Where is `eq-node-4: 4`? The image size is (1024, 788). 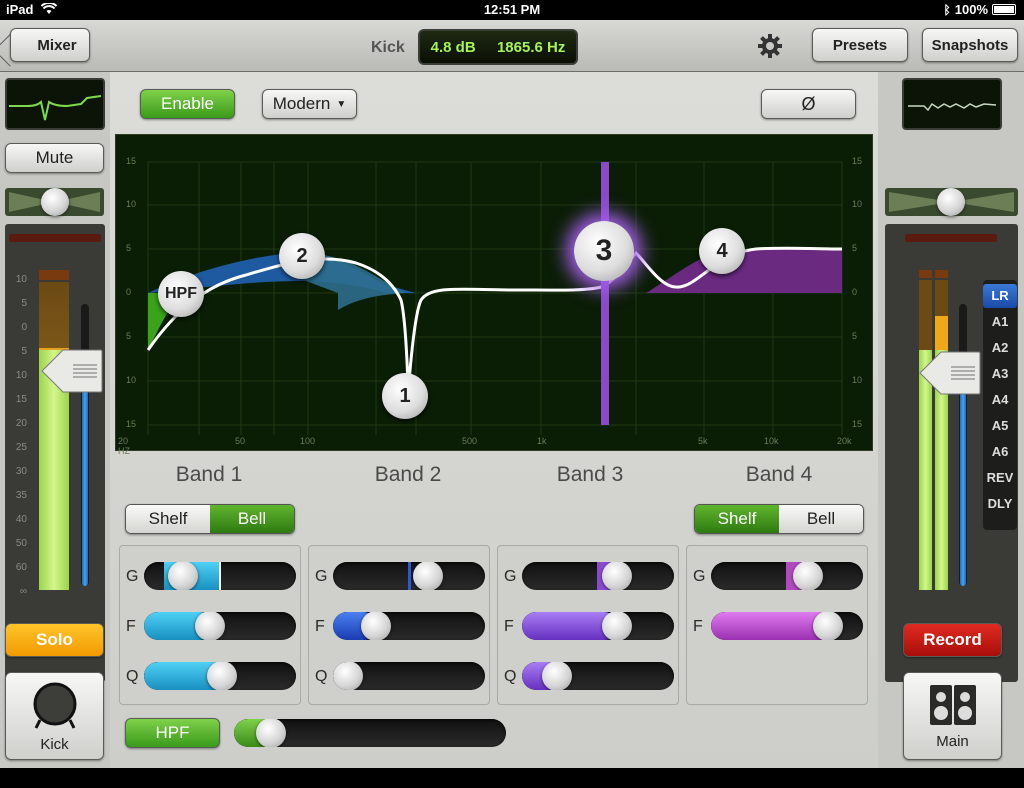
eq-node-4: 4 is located at coordinates (722, 251).